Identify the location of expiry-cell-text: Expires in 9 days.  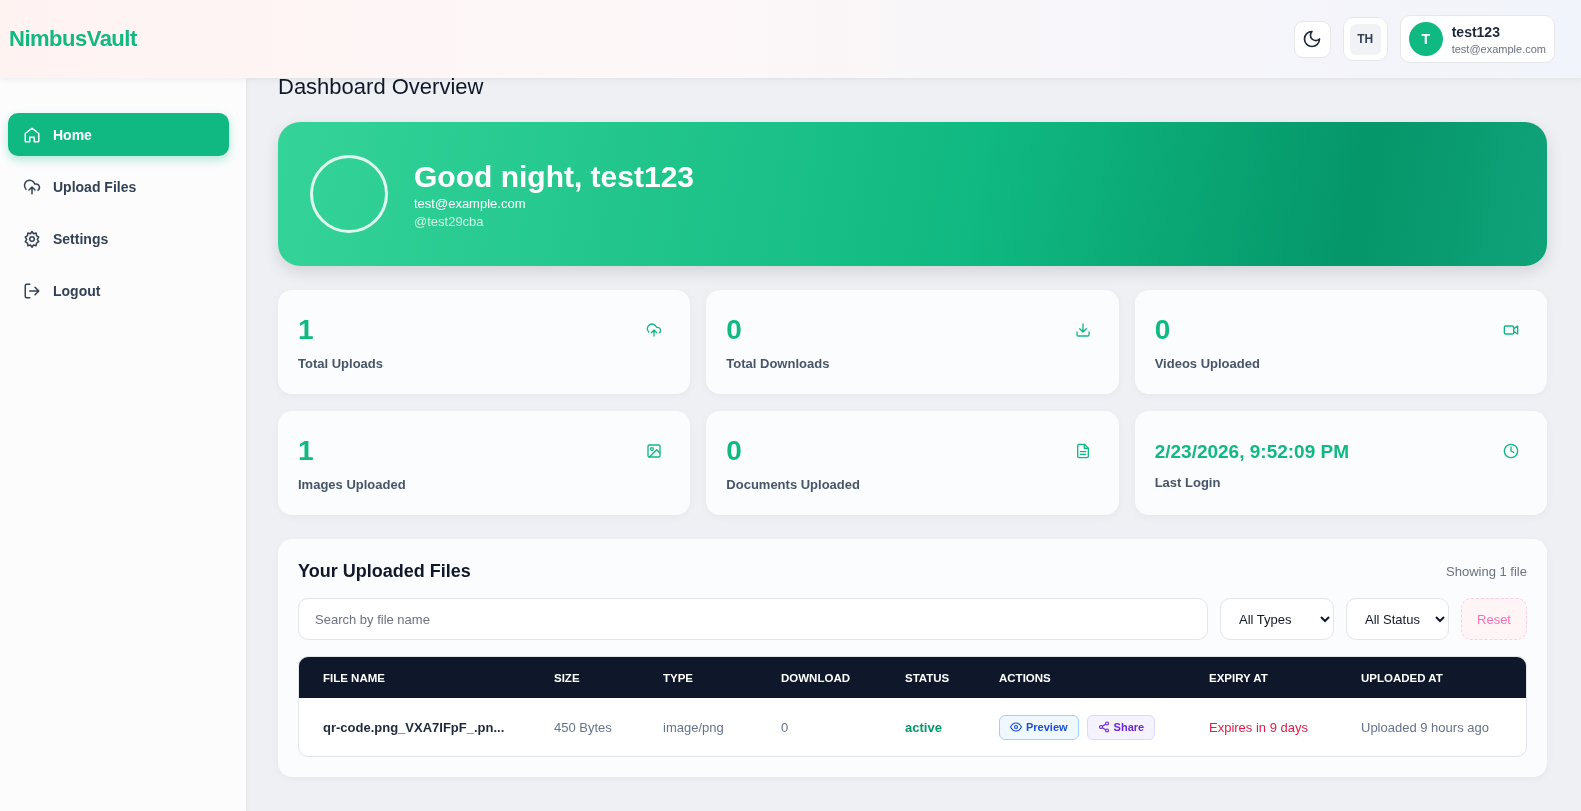
(1259, 727).